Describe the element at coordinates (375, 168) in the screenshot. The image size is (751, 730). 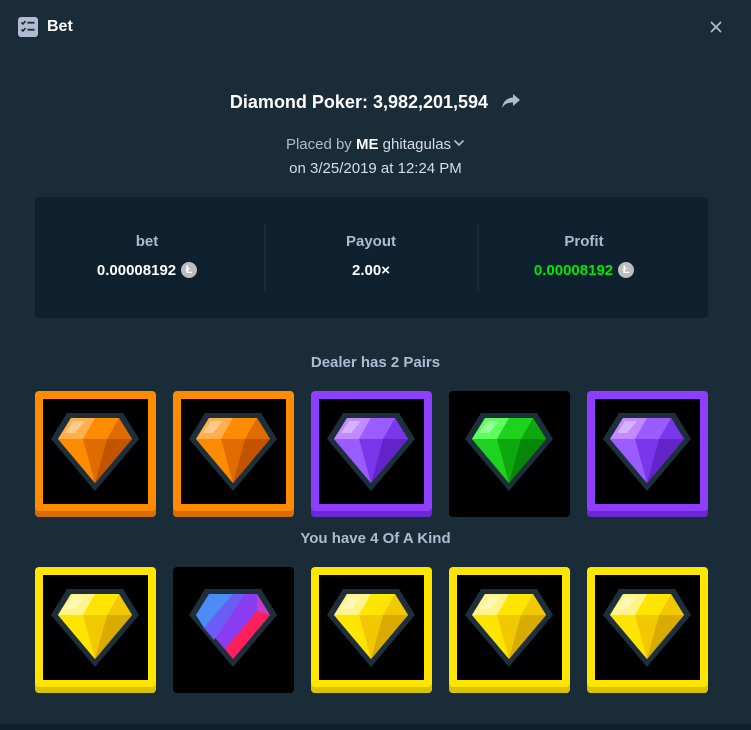
I see `bet-date: on 3/25/2019 at 12:24 PM` at that location.